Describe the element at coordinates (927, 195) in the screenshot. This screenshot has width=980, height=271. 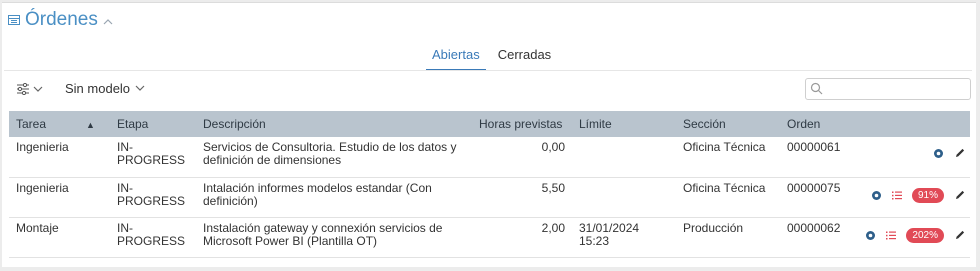
I see `progress-badge: 91%` at that location.